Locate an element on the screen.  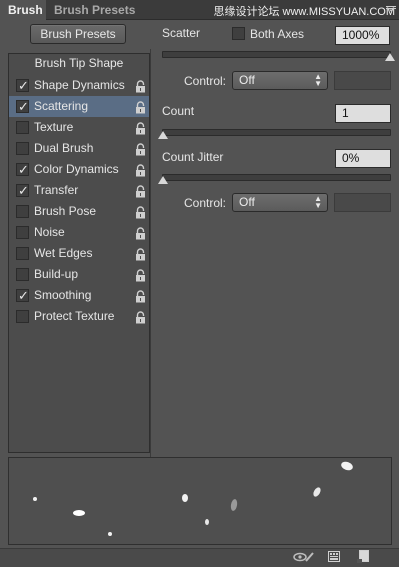
option-row-brush-pose: Brush Pose is located at coordinates (79, 211).